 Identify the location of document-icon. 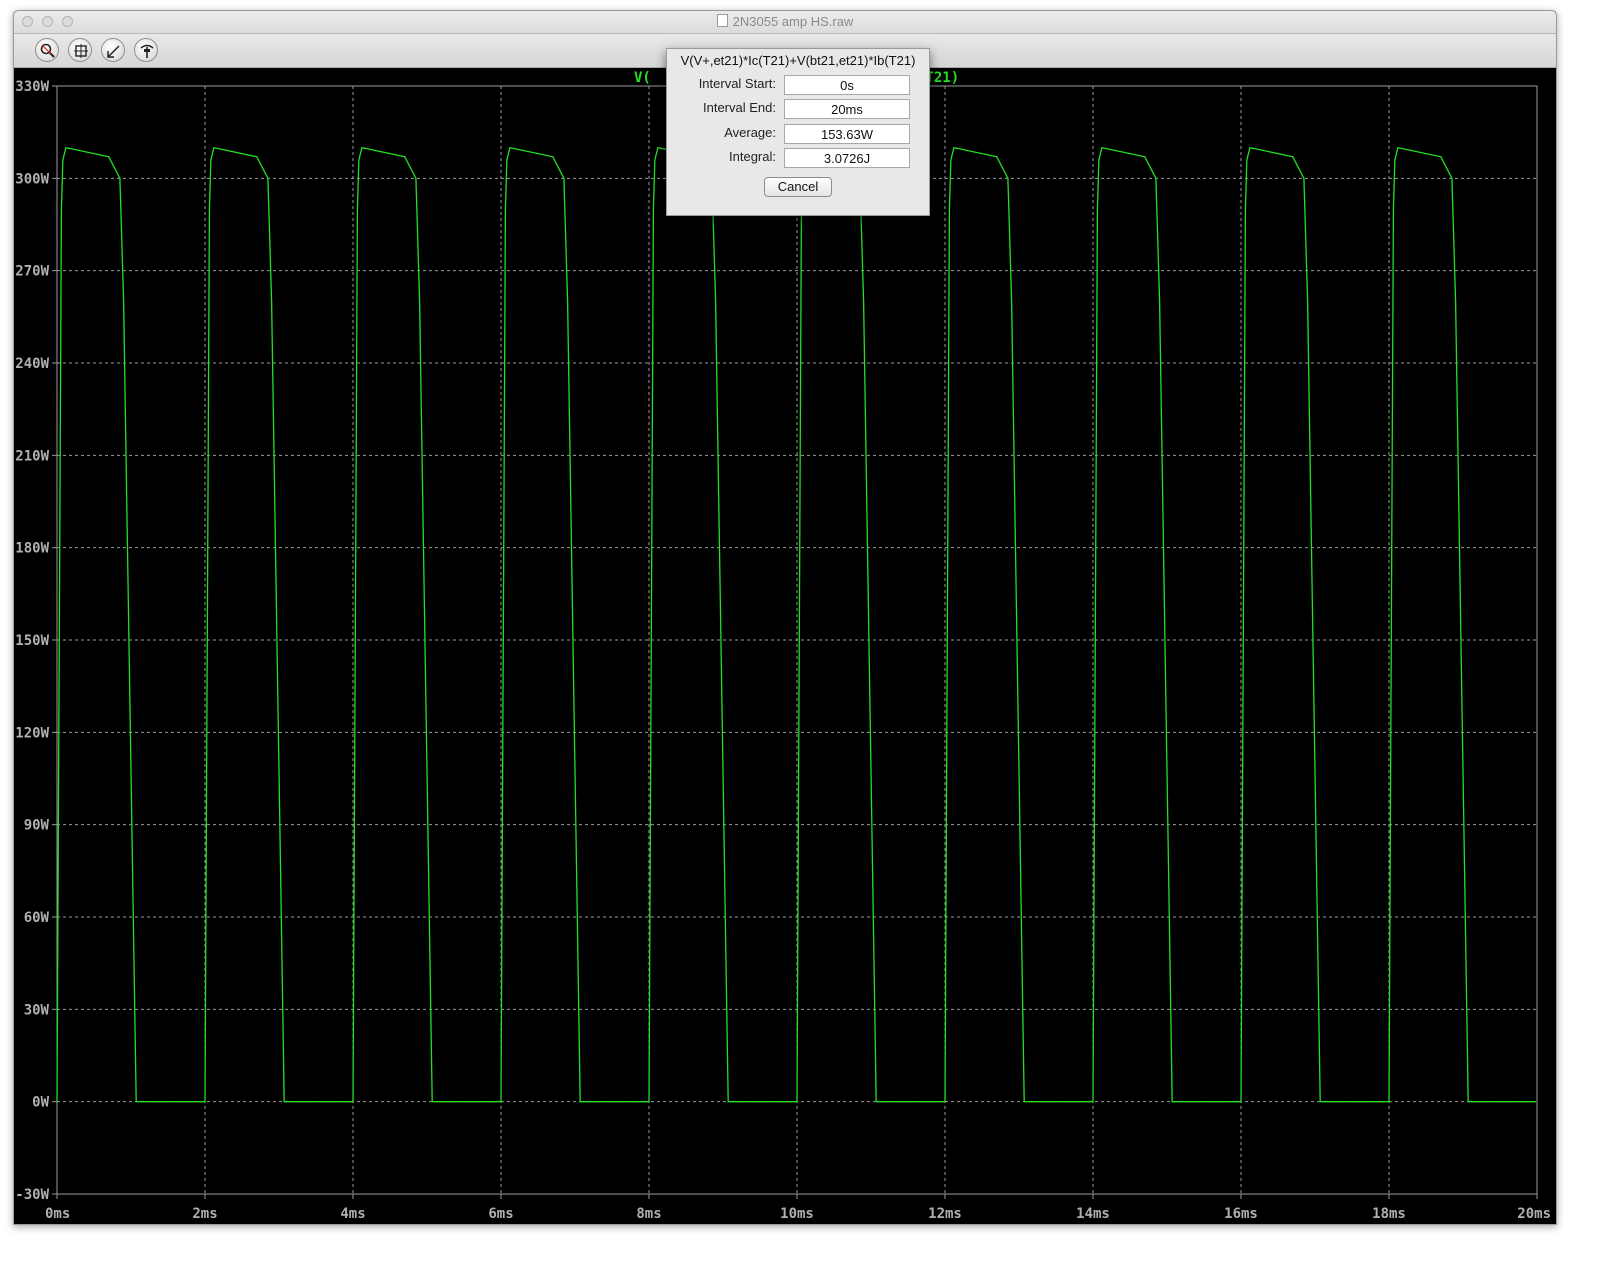
(722, 20).